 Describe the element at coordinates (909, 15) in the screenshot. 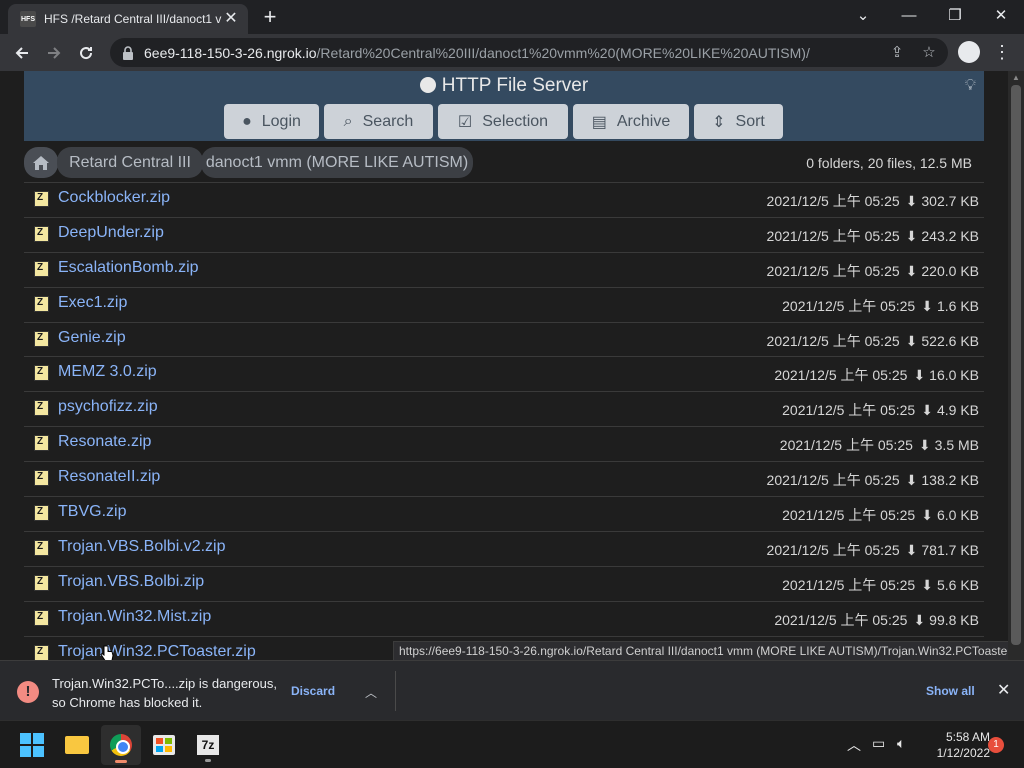

I see `minimize-button: —` at that location.